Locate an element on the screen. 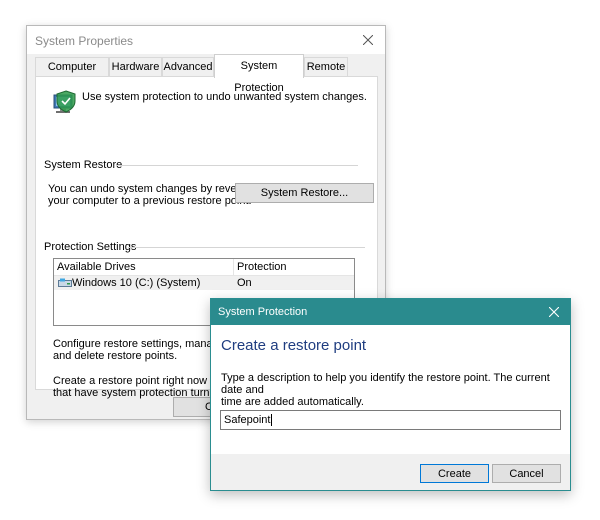 This screenshot has height=520, width=600. cancel-button: Cancel is located at coordinates (526, 473).